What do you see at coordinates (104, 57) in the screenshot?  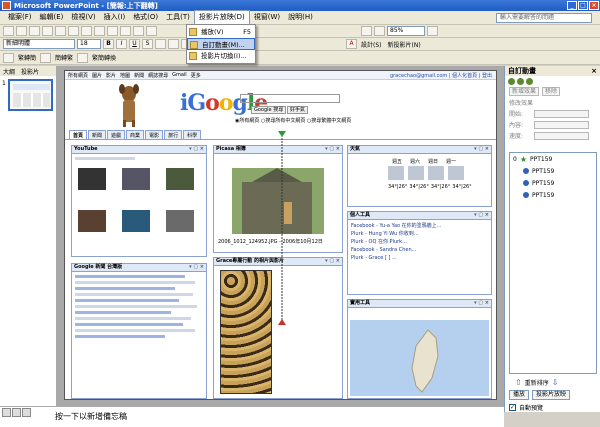 I see `convert-button: 繁簡轉換` at bounding box center [104, 57].